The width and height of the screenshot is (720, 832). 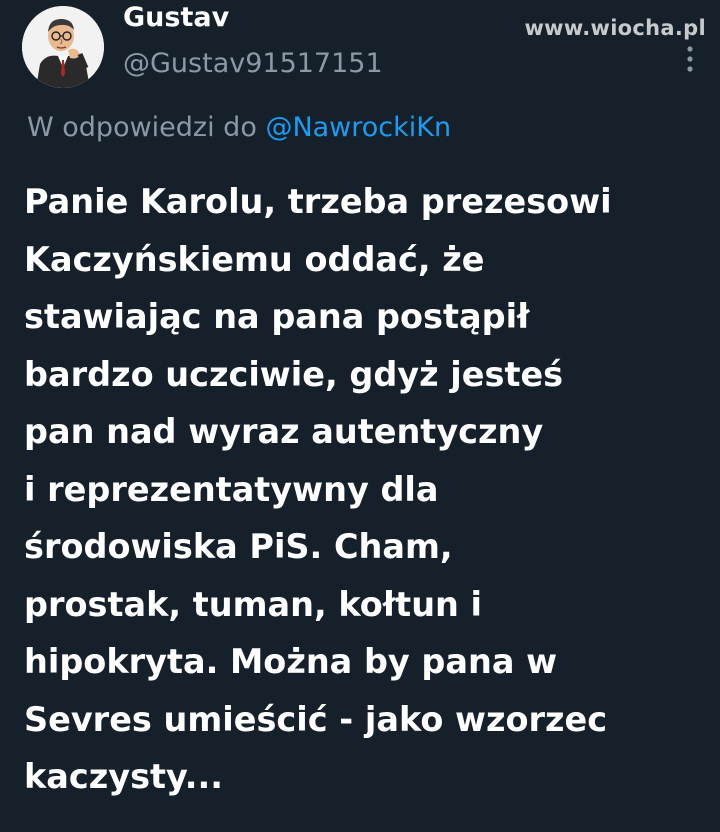 I want to click on avatar, so click(x=63, y=47).